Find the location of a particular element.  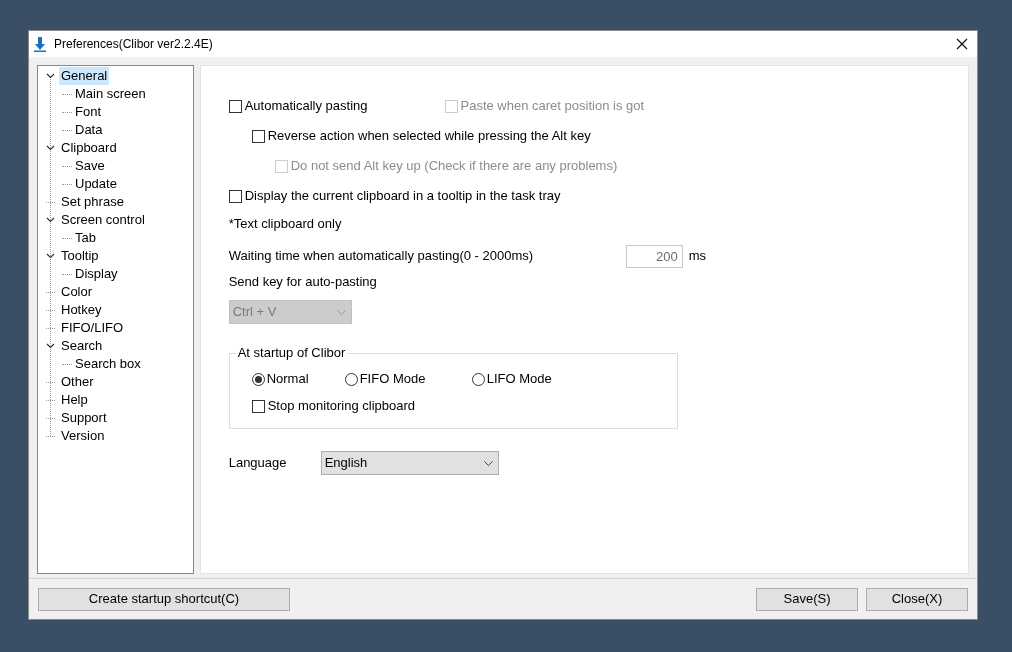

tree-item: Font is located at coordinates (88, 112).